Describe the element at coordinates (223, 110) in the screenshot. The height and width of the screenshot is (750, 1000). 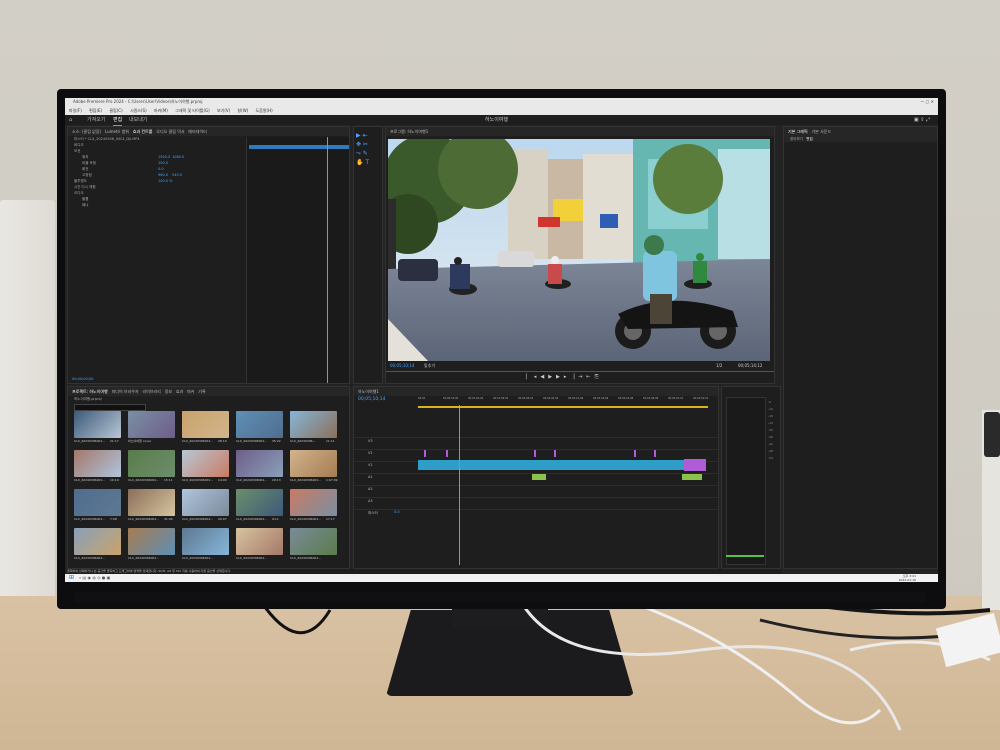
I see `menu-view: 보기(V)` at that location.